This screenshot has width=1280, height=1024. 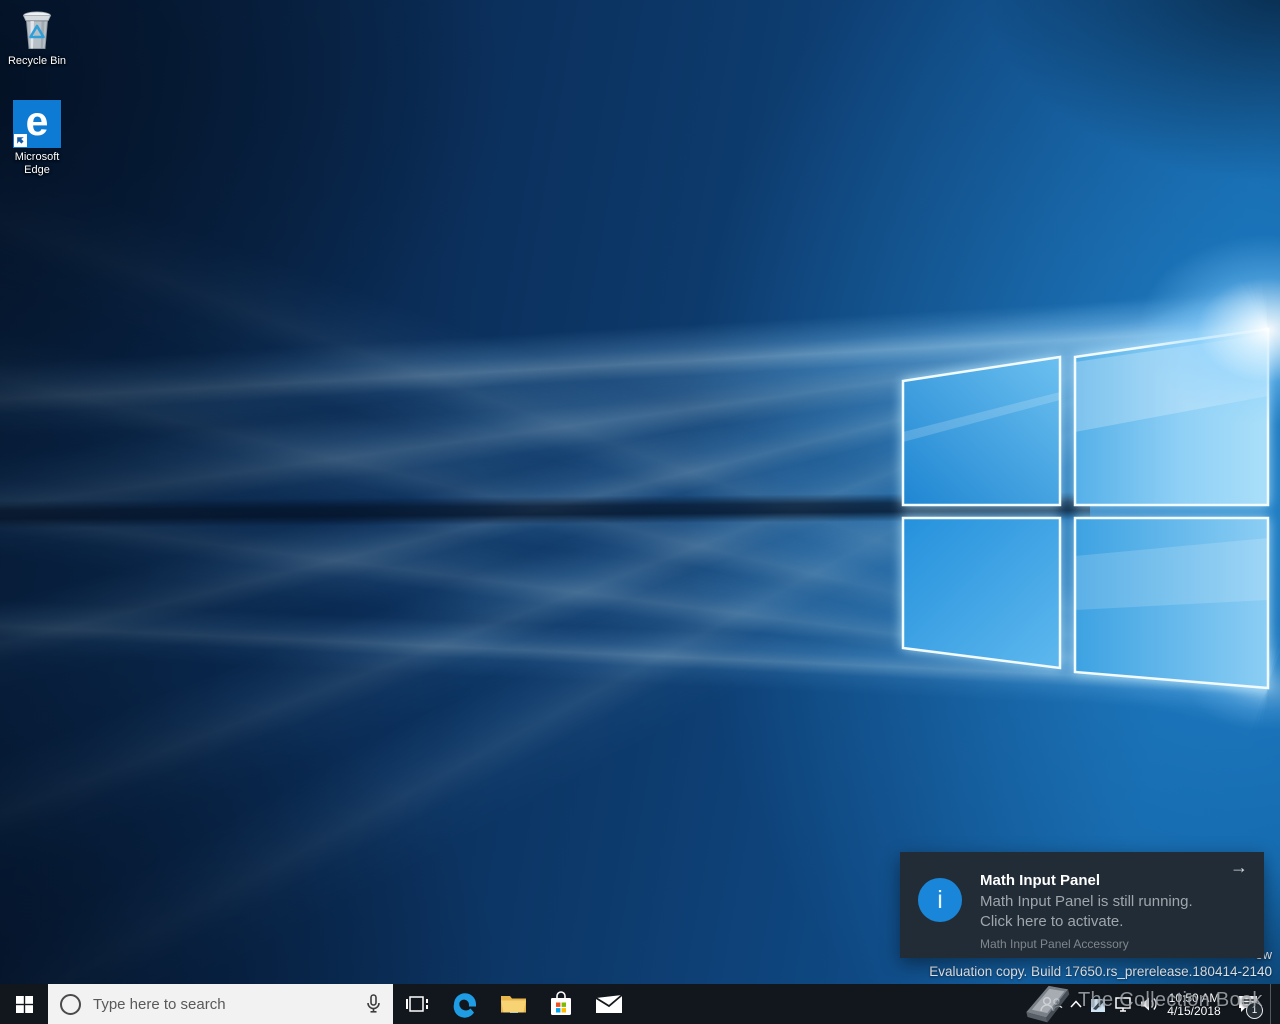 I want to click on start-button, so click(x=24, y=1004).